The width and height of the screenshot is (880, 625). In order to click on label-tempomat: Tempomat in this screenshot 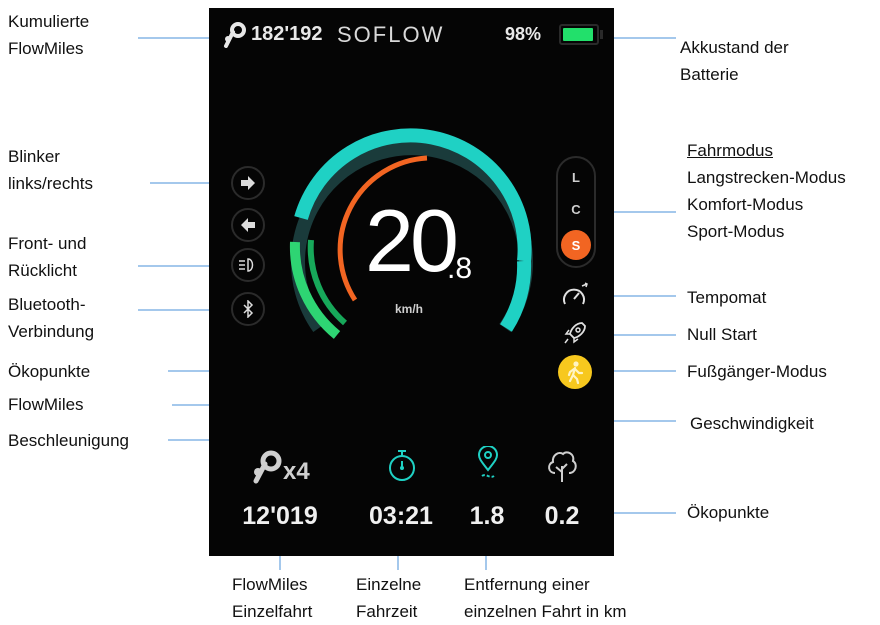, I will do `click(727, 297)`.